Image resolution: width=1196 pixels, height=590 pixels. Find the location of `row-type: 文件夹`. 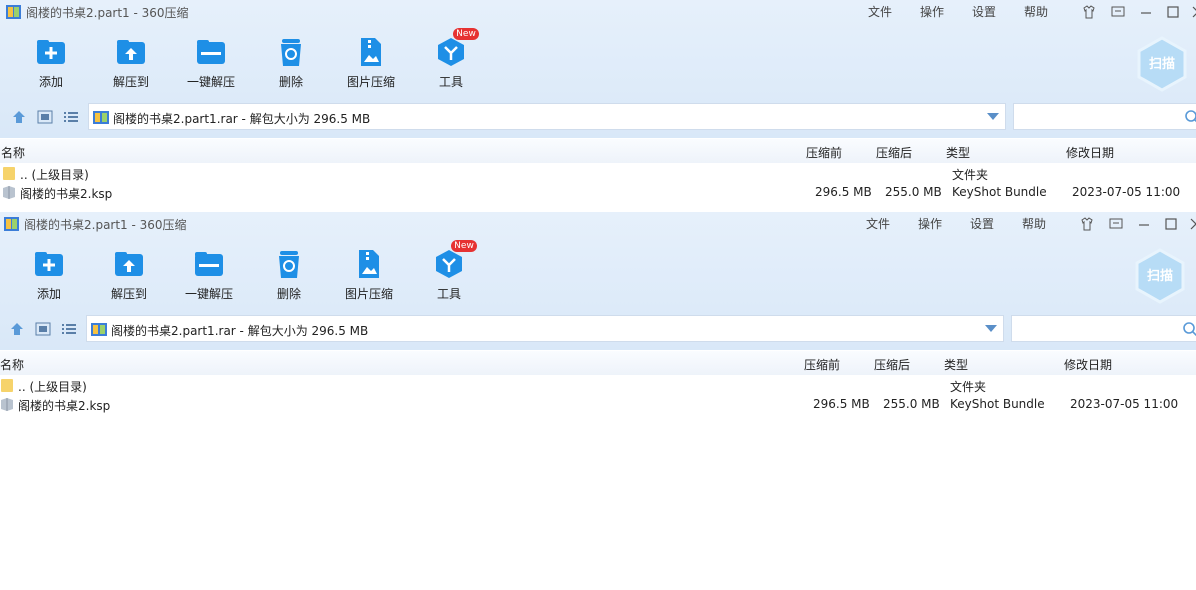

row-type: 文件夹 is located at coordinates (968, 387).